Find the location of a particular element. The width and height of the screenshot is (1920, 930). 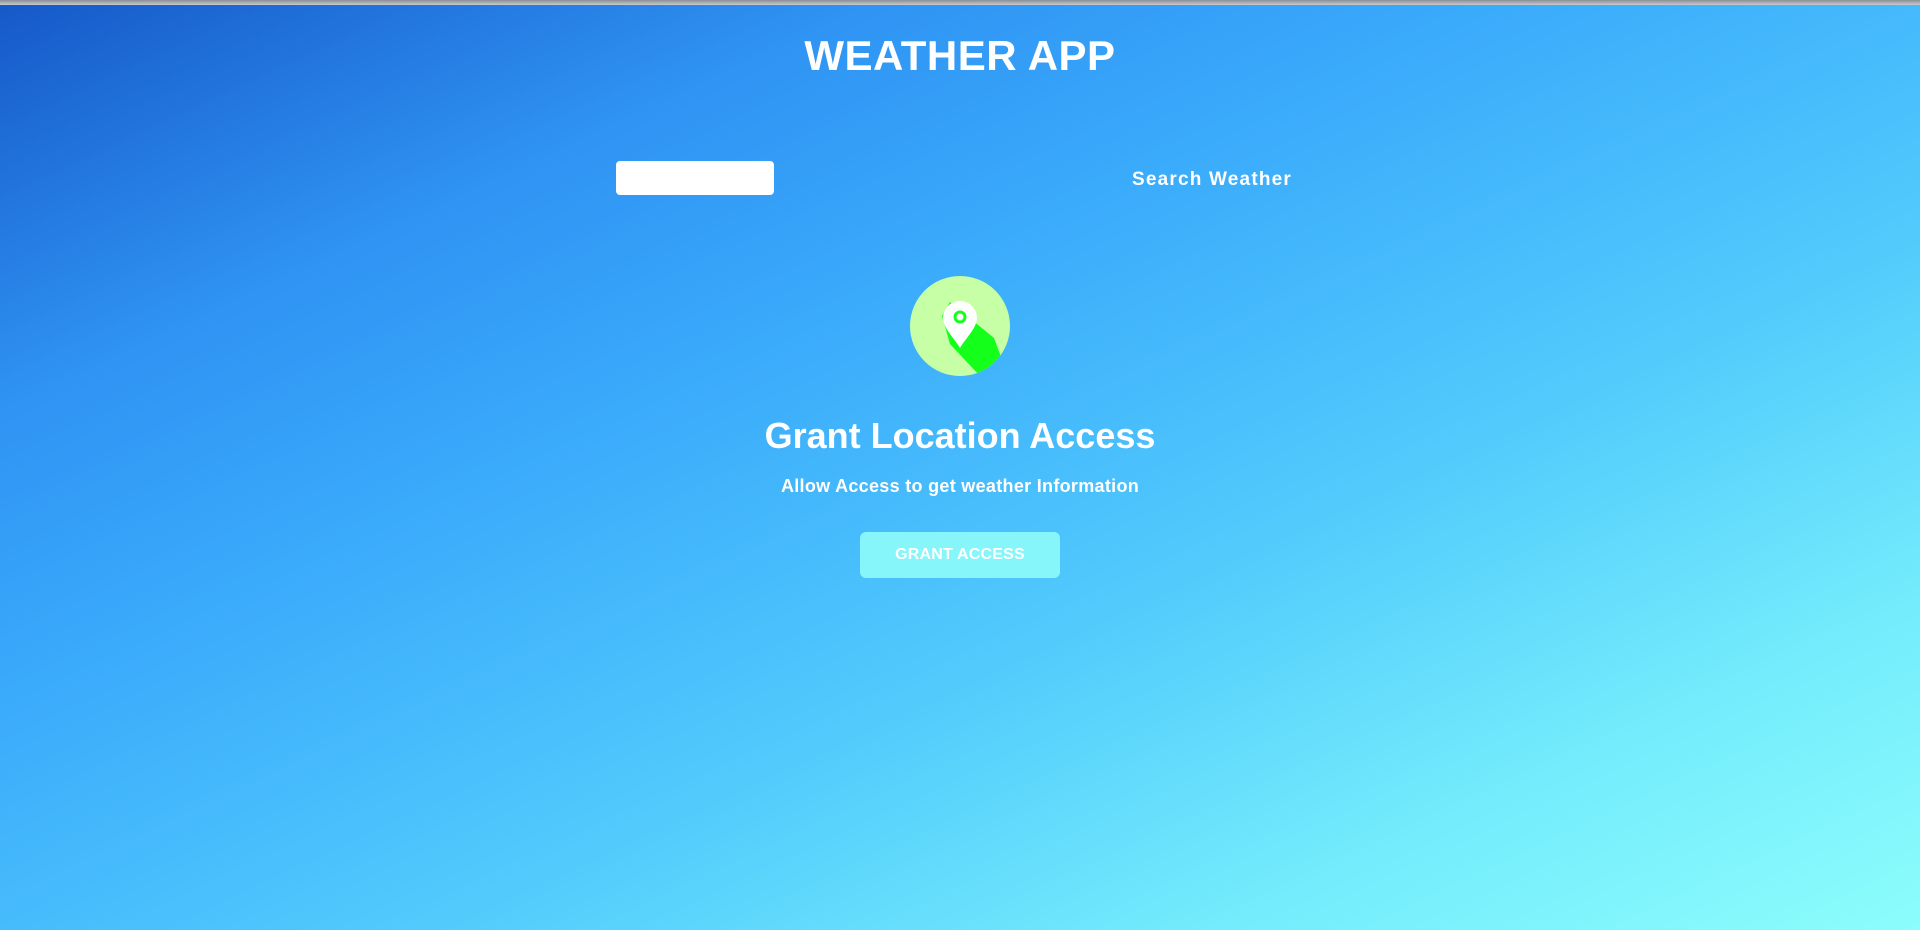

location-pin-icon is located at coordinates (960, 326).